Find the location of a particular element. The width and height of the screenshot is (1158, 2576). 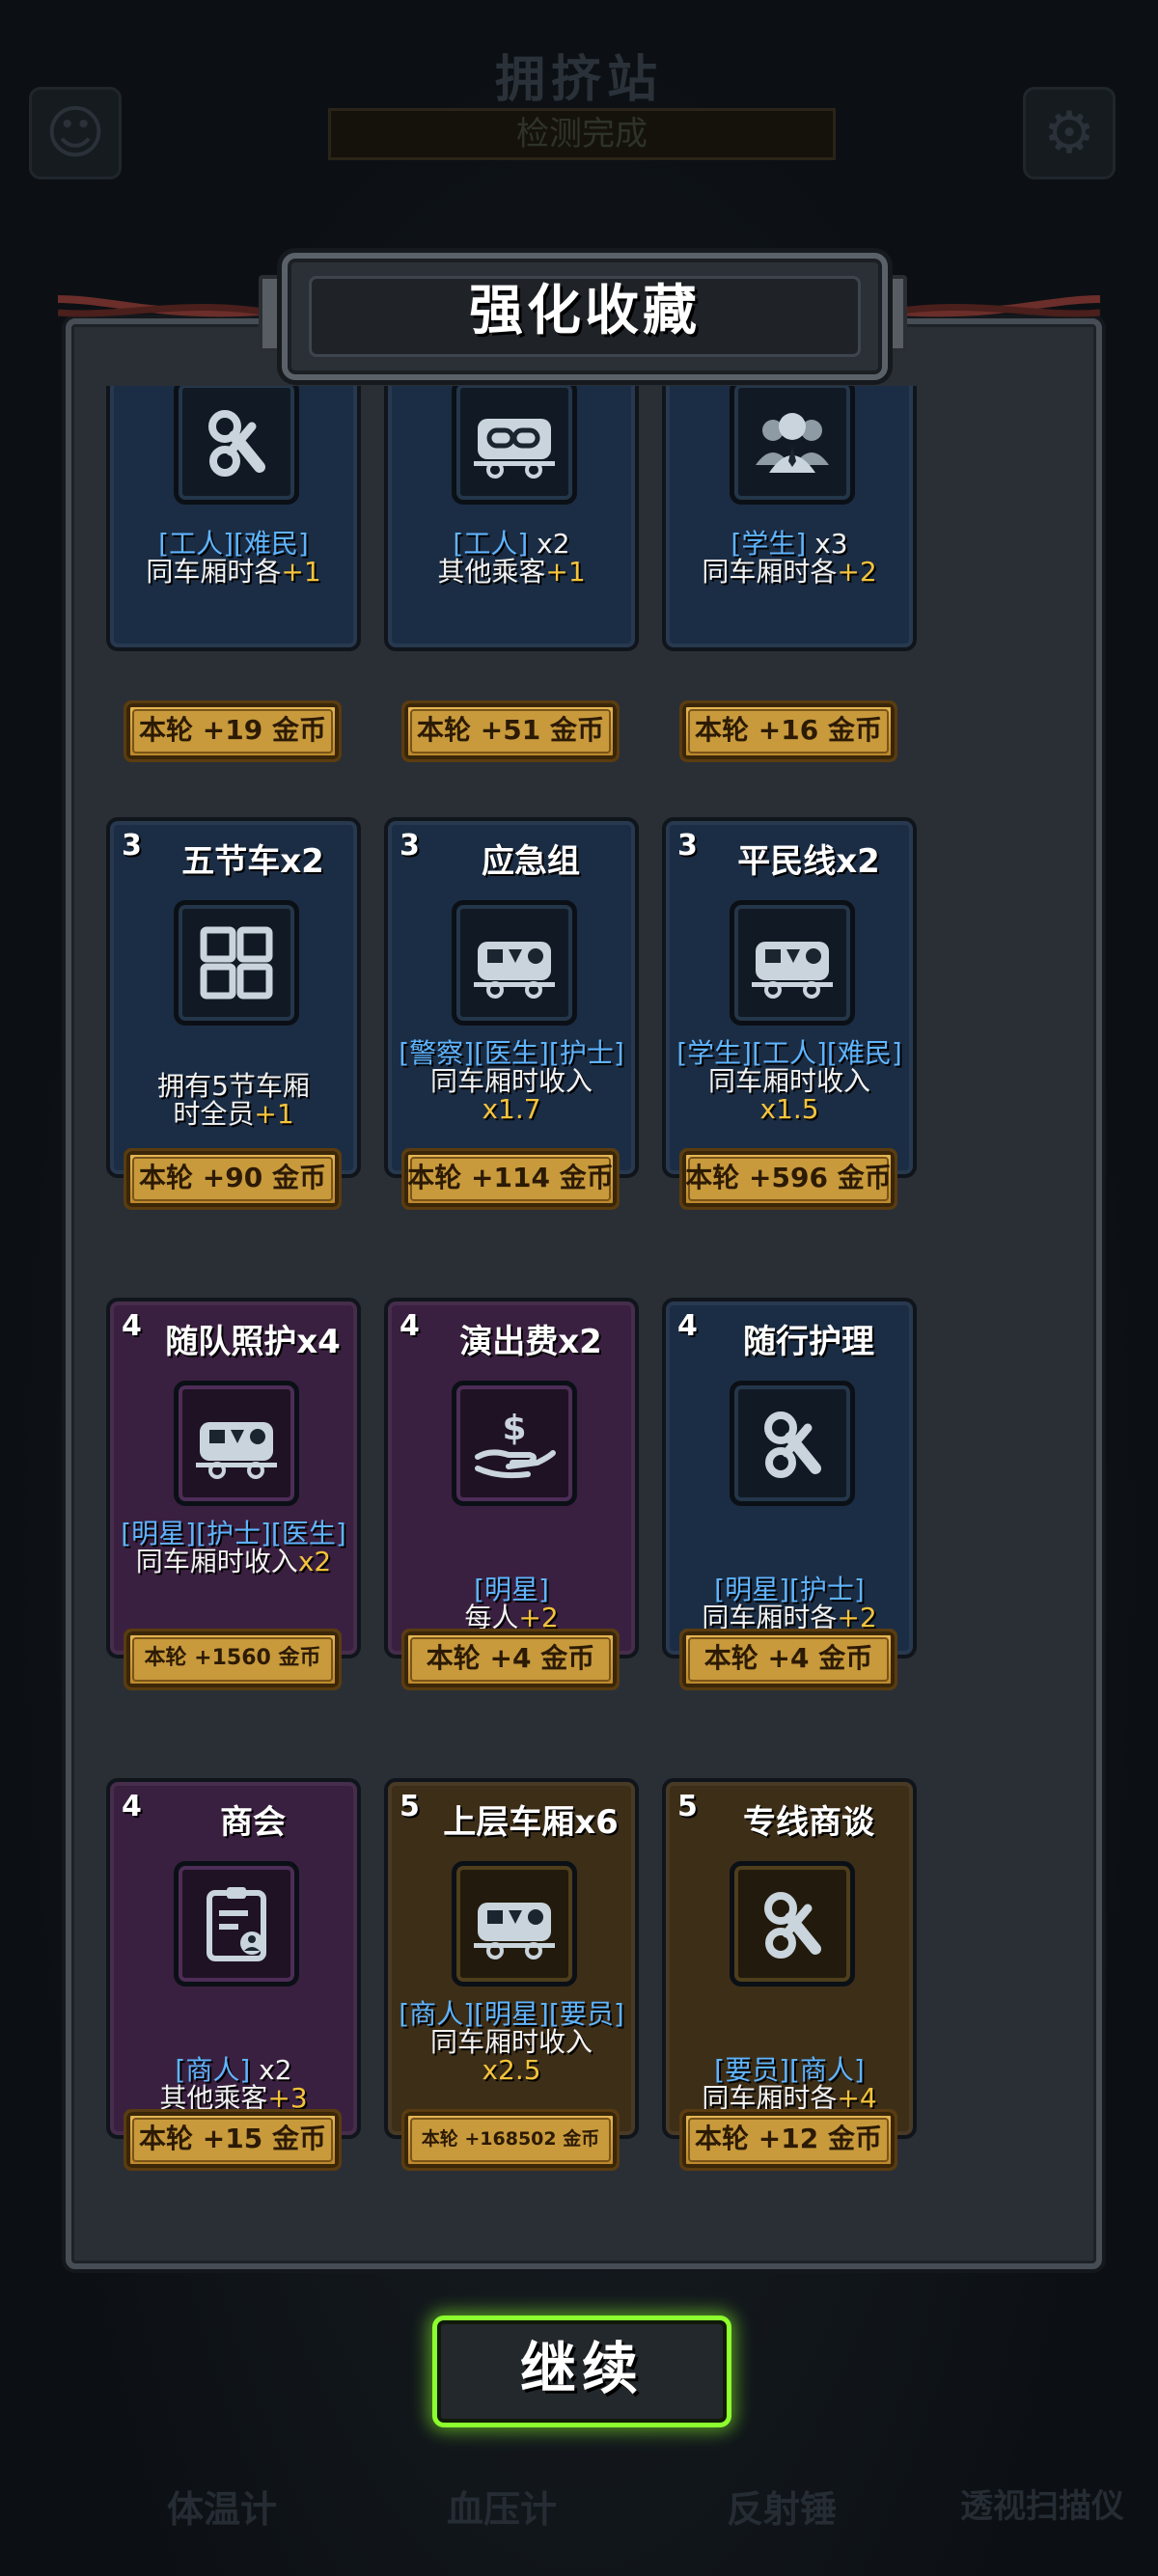

card-effect-text: 同车厢时收入 is located at coordinates (216, 1561).